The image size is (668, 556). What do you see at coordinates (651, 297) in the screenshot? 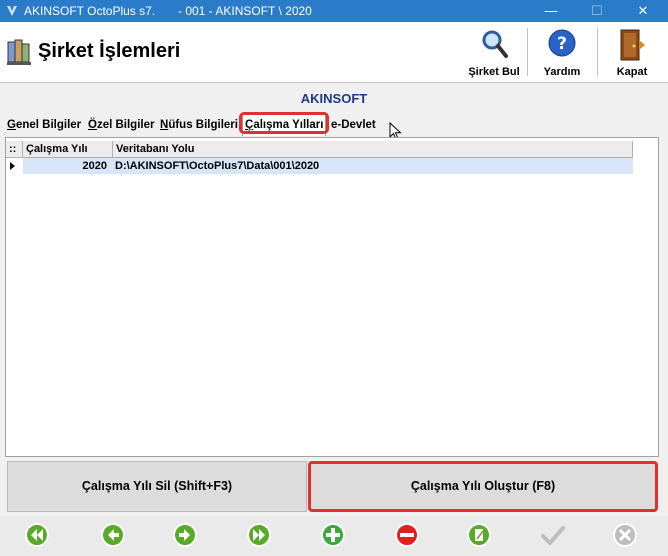
I see `vertical-scrollbar` at bounding box center [651, 297].